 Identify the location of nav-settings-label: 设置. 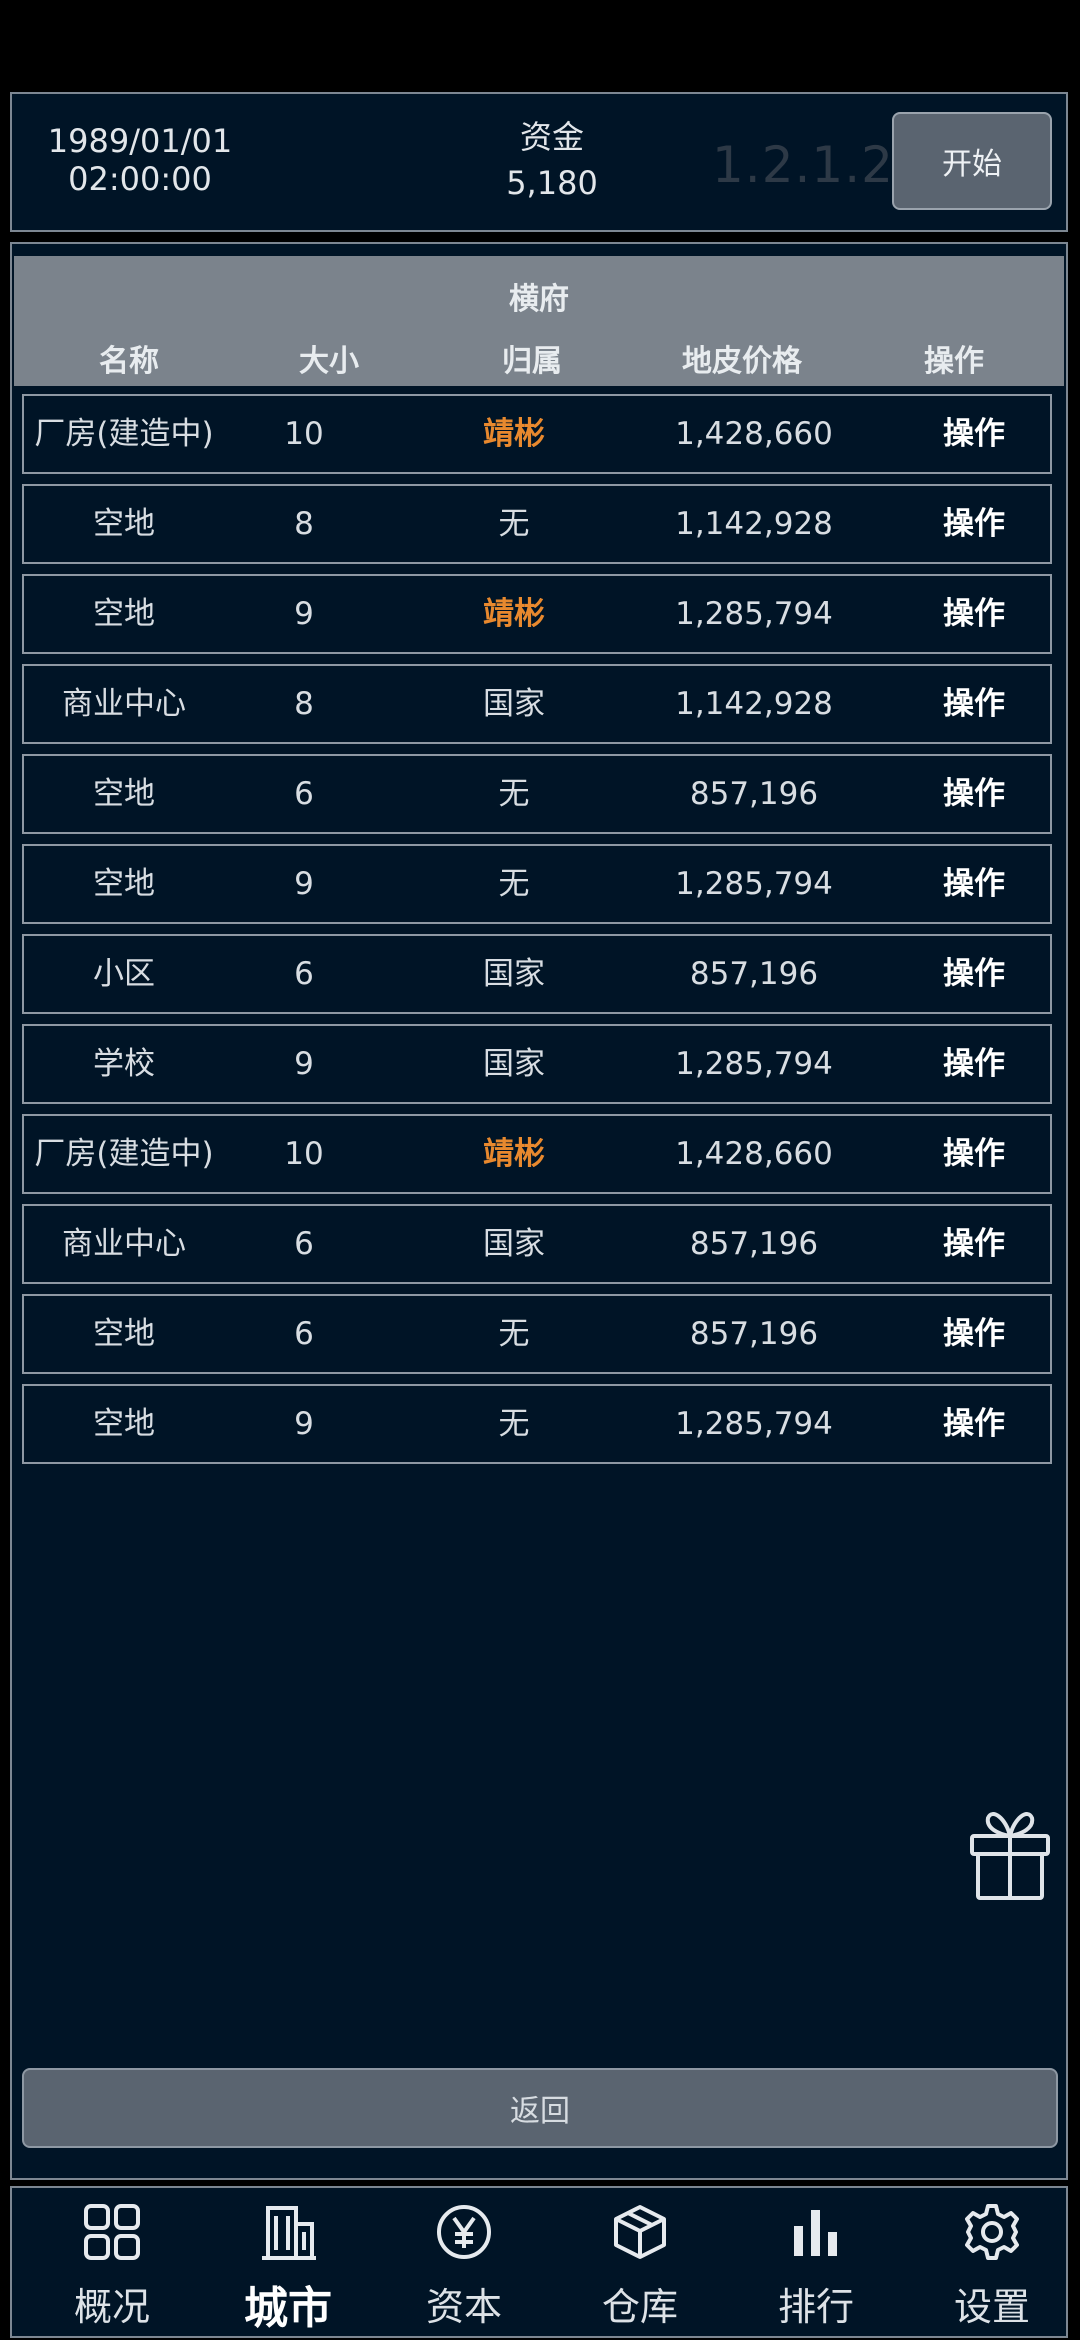
(991, 2307).